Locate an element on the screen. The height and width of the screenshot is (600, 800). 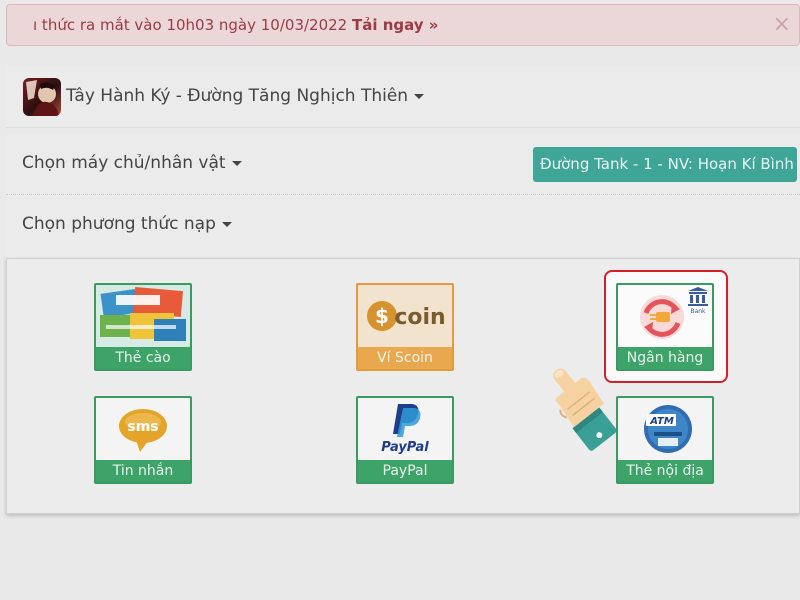
game-avatar-icon is located at coordinates (42, 97).